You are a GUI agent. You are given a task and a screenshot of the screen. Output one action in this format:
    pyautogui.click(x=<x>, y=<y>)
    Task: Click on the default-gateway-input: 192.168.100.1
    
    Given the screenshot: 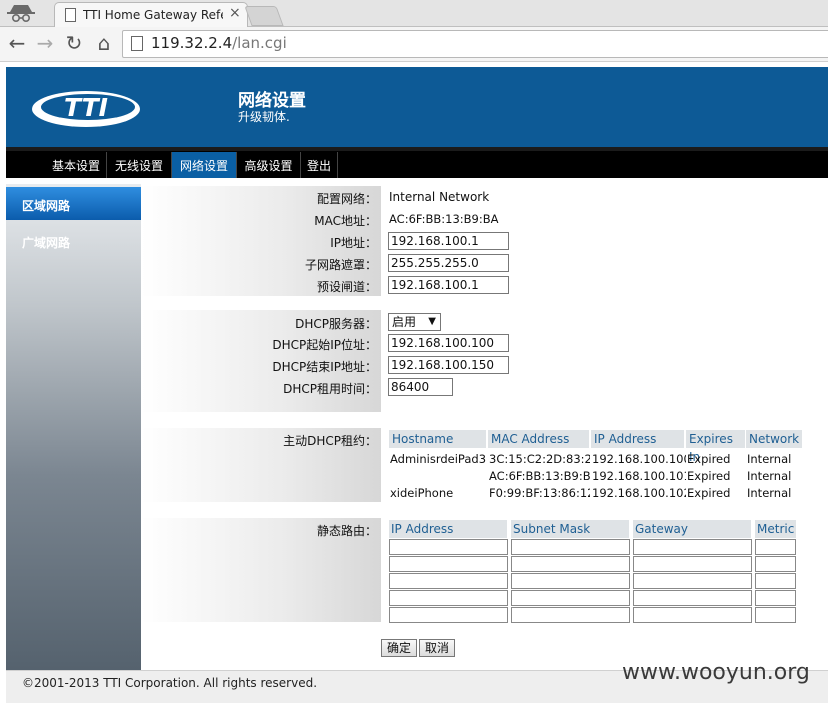 What is the action you would take?
    pyautogui.click(x=448, y=285)
    